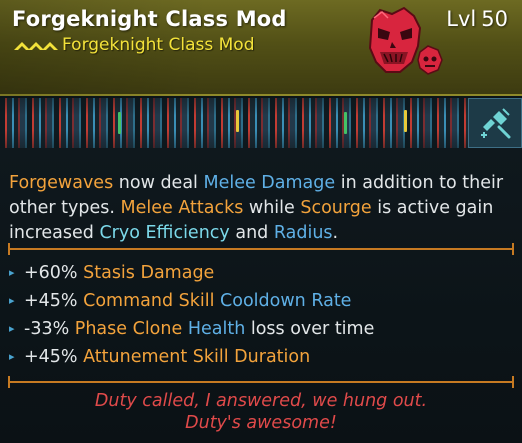 Image resolution: width=522 pixels, height=443 pixels. I want to click on stat-line: ▸ +60% Stasis Damage, so click(191, 276).